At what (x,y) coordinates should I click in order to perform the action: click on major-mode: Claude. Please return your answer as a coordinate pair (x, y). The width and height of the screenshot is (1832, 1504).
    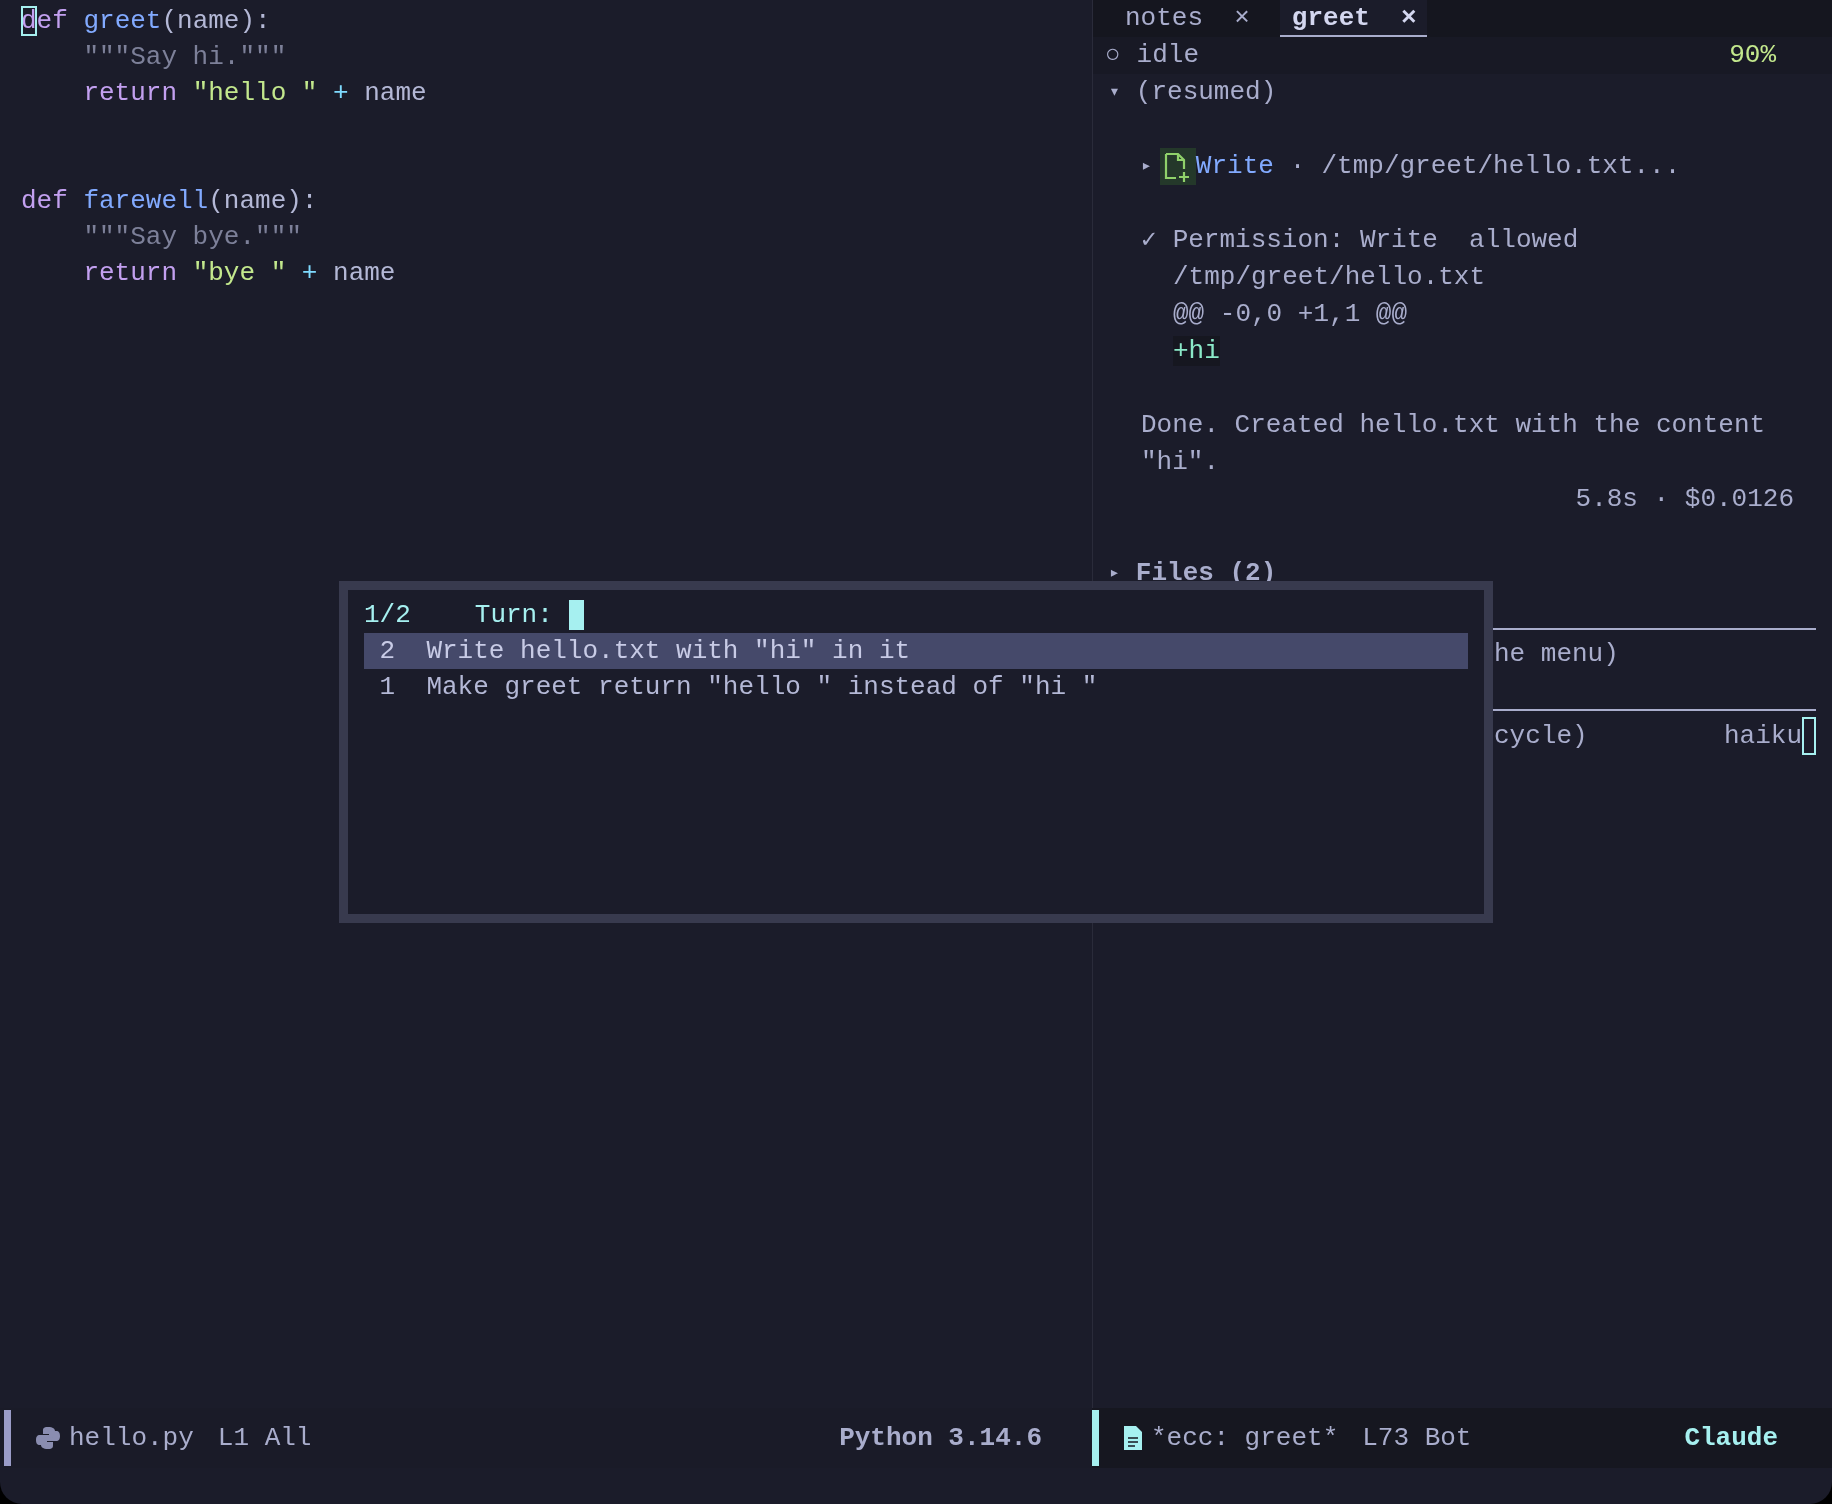
    Looking at the image, I should click on (1731, 1438).